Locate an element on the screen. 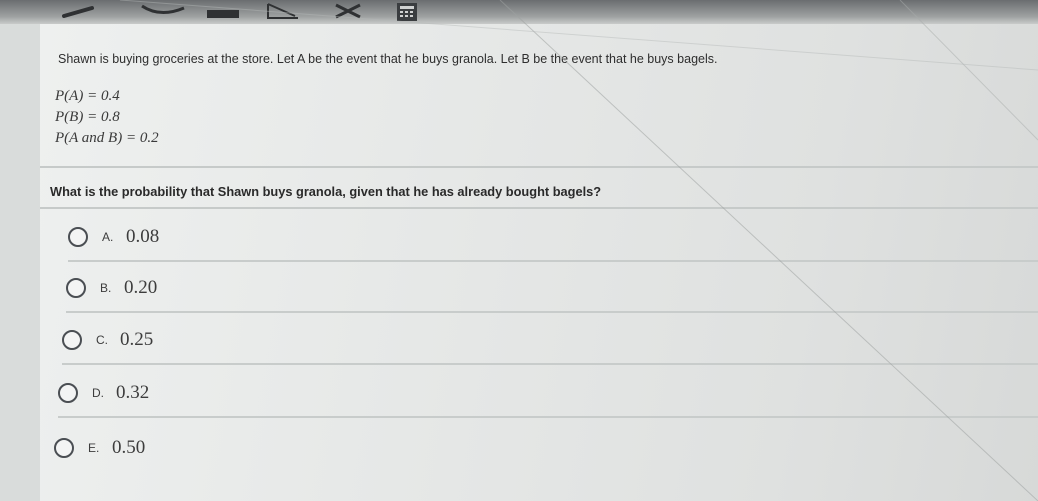 This screenshot has height=501, width=1038. given-line: P(A) = 0.4 is located at coordinates (87, 96).